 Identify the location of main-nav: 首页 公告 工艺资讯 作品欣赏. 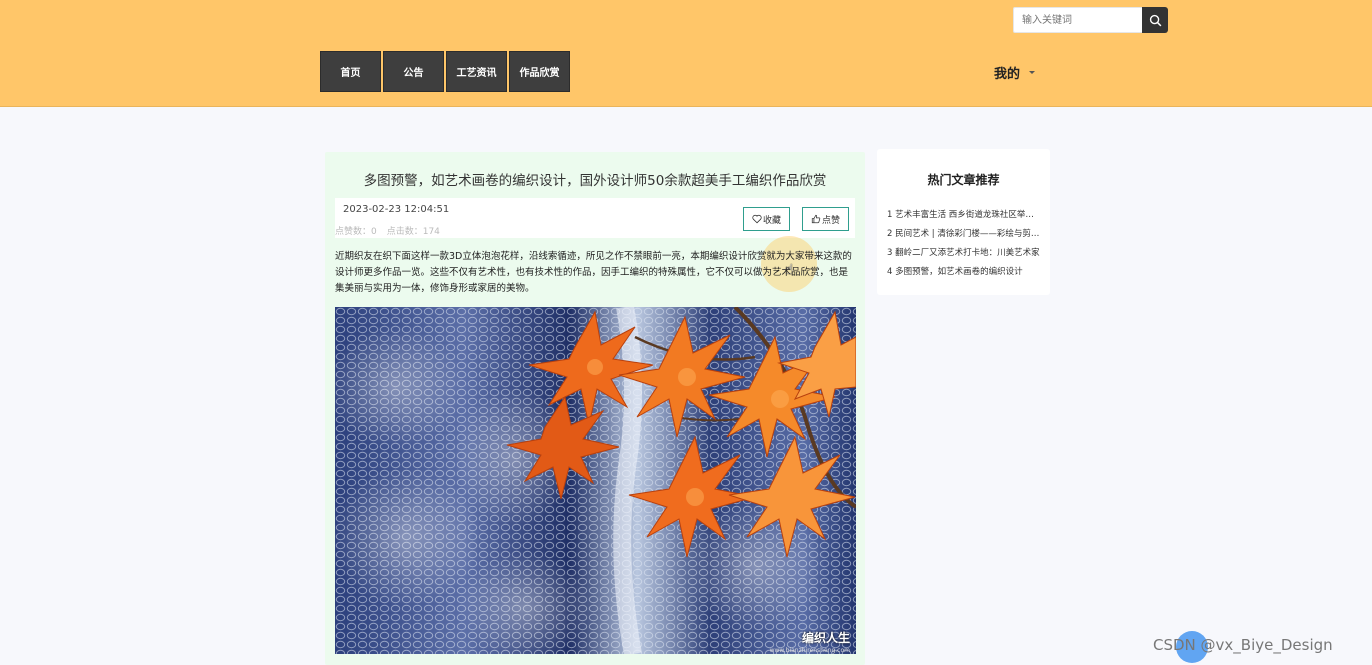
(446, 71).